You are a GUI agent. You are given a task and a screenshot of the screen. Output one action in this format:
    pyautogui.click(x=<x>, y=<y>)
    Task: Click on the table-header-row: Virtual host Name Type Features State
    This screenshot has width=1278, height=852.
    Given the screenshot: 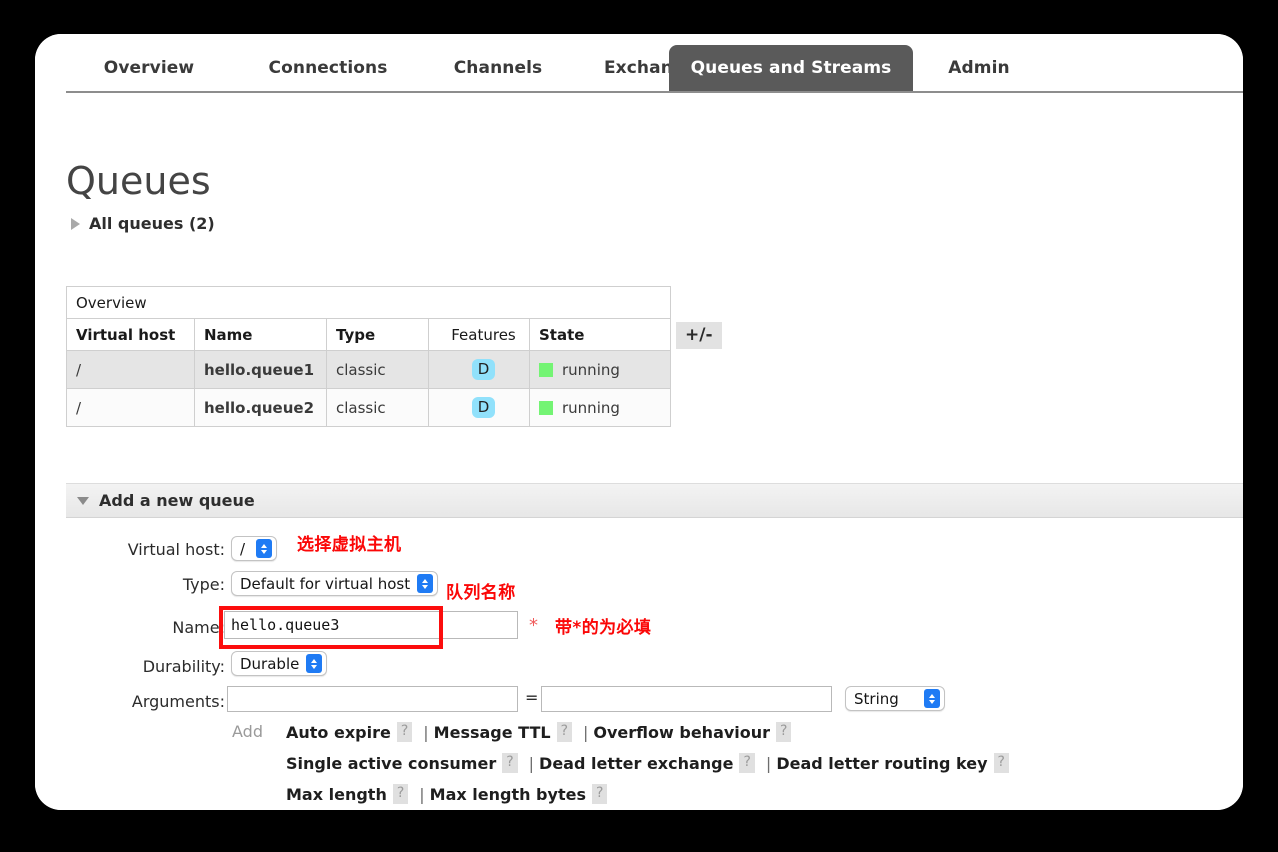 What is the action you would take?
    pyautogui.click(x=368, y=334)
    